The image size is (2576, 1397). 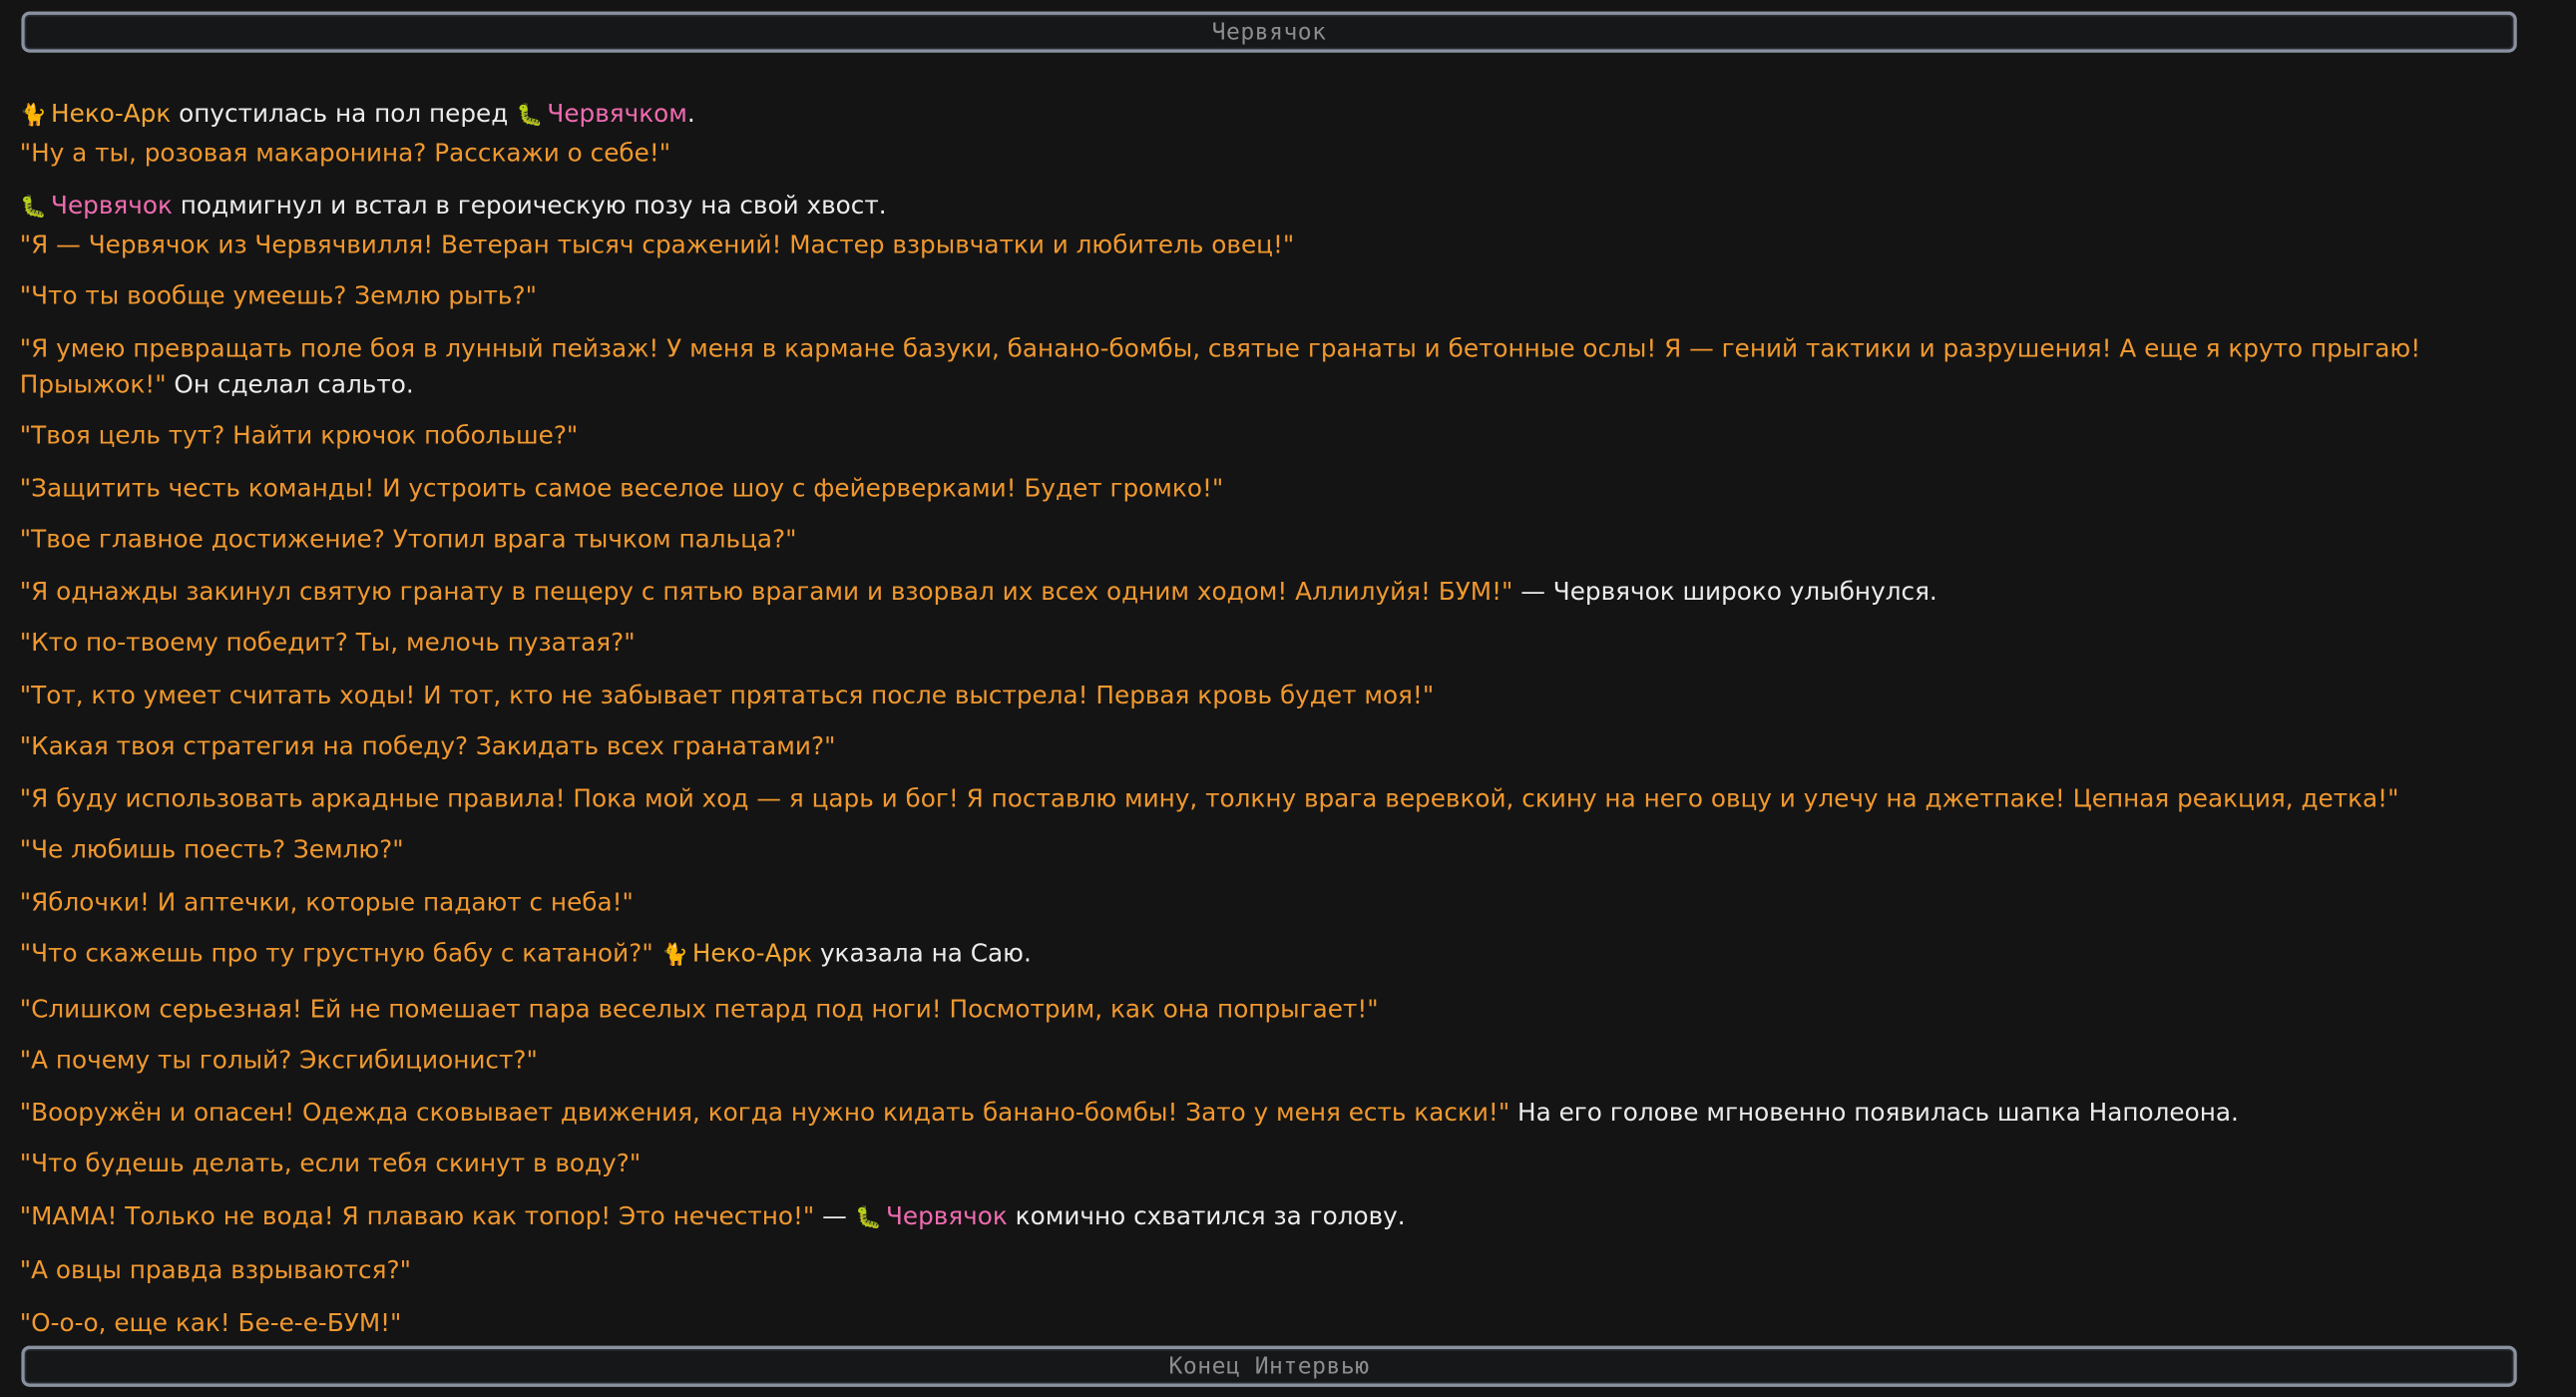 I want to click on narration-text: Он сделал сальто., so click(x=290, y=384).